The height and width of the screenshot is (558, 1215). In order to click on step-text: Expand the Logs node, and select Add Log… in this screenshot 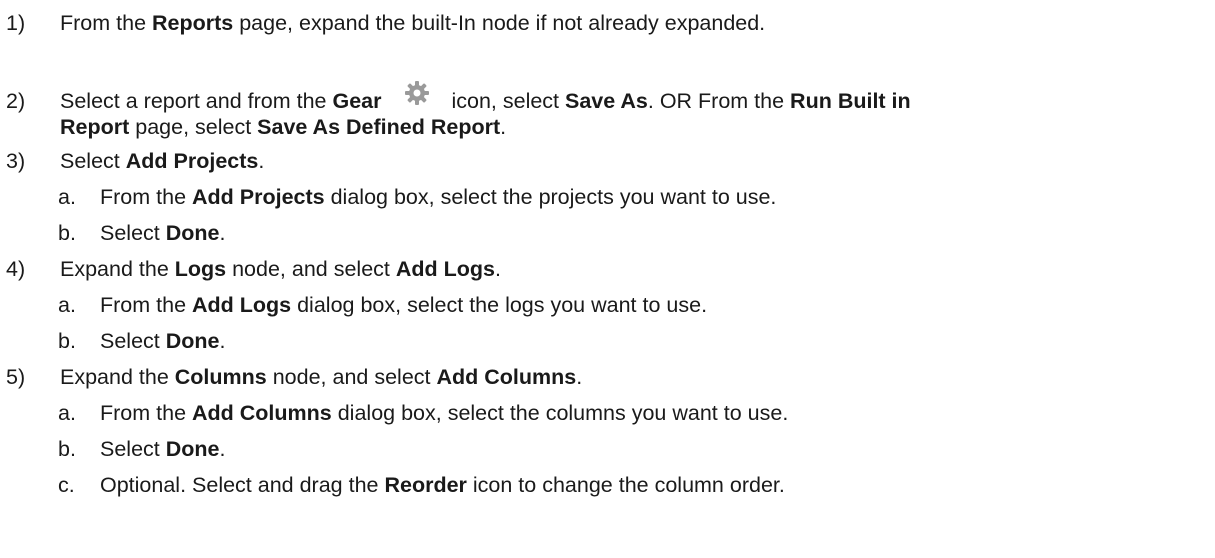, I will do `click(280, 269)`.